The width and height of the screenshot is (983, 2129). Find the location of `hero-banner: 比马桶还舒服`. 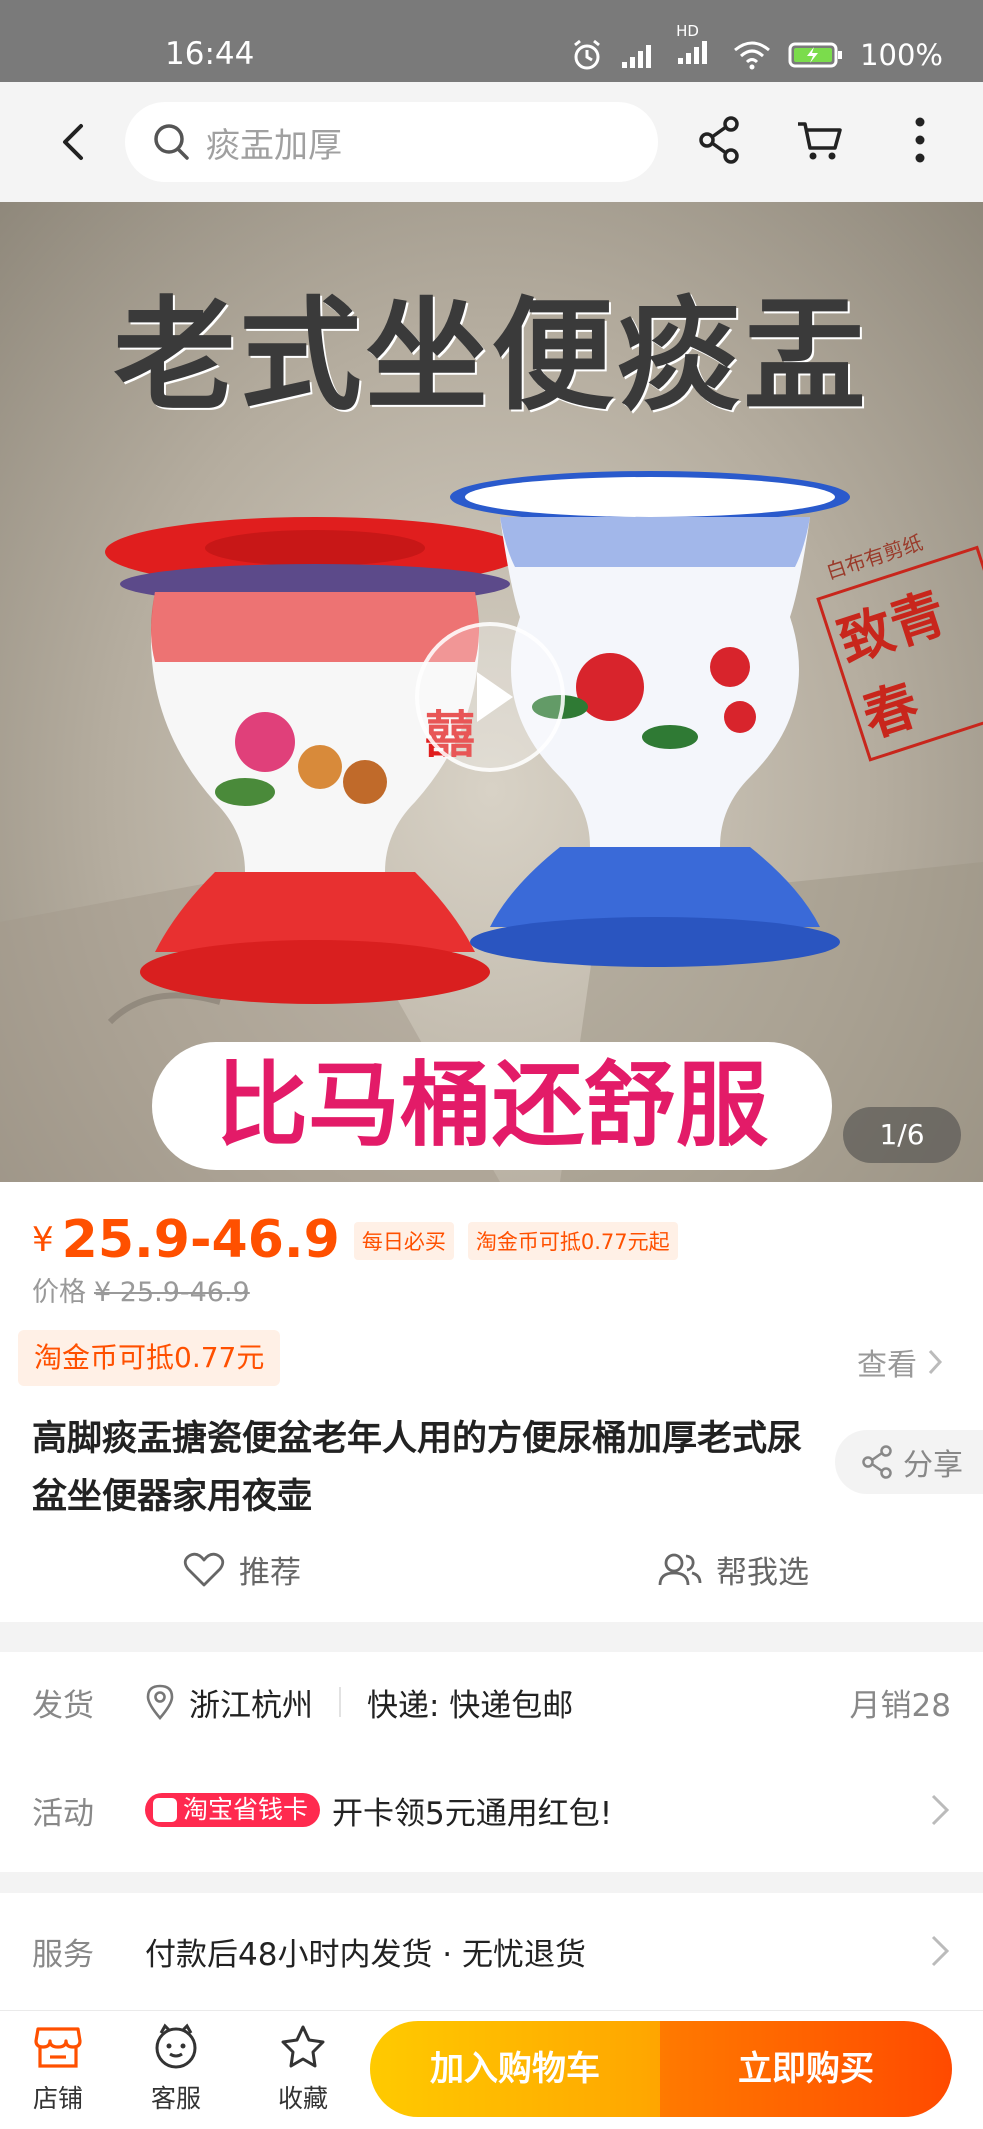

hero-banner: 比马桶还舒服 is located at coordinates (492, 1106).